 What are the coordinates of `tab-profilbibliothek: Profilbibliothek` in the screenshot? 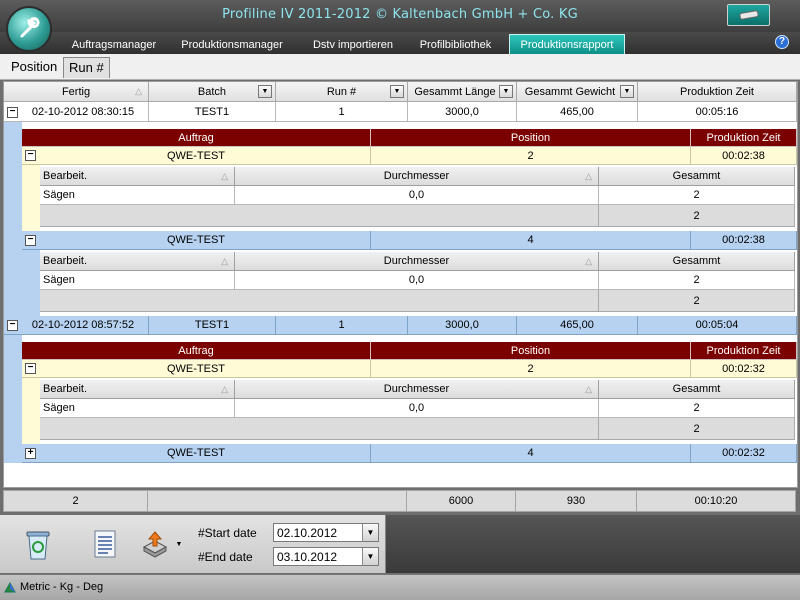 It's located at (455, 45).